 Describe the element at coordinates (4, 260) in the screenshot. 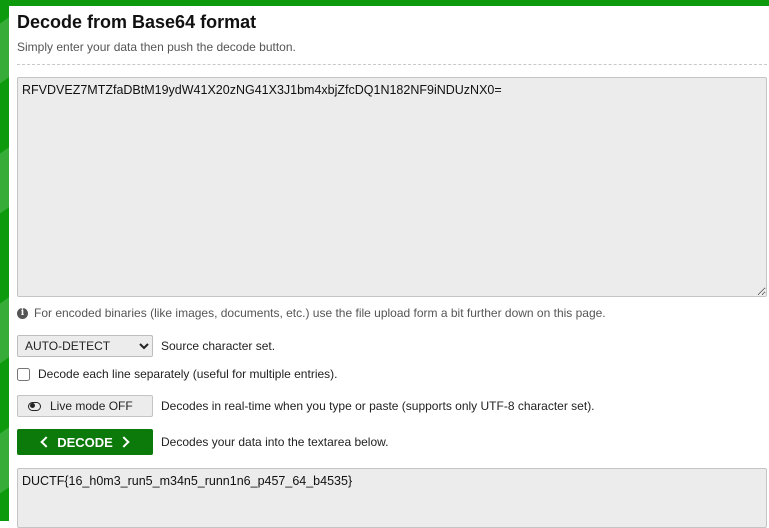

I see `left-accent-bar` at that location.